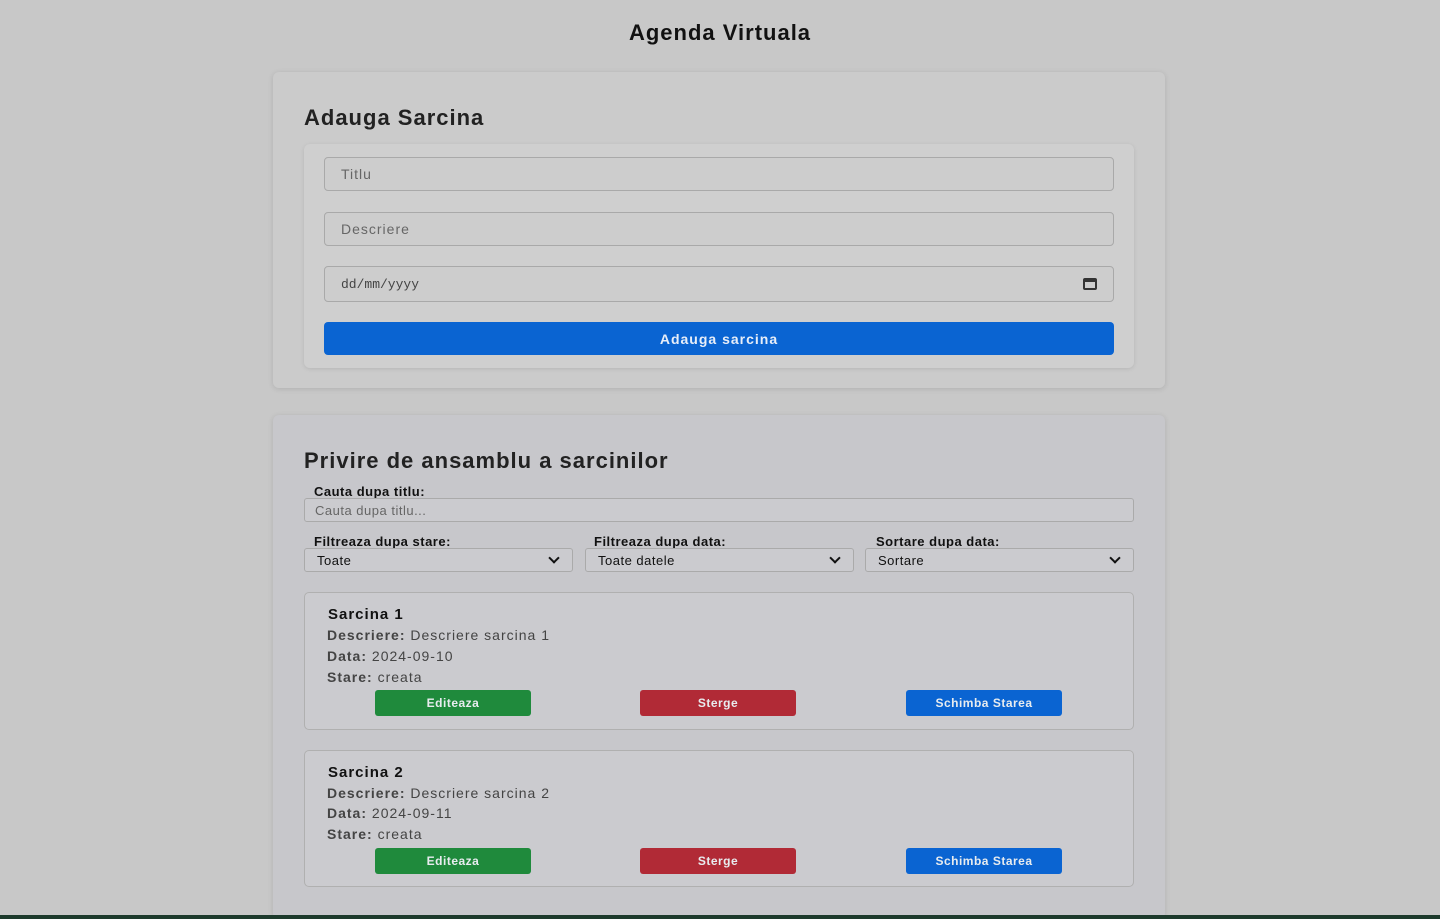 Image resolution: width=1440 pixels, height=919 pixels. I want to click on search-label: Cauta dupa titlu:, so click(370, 491).